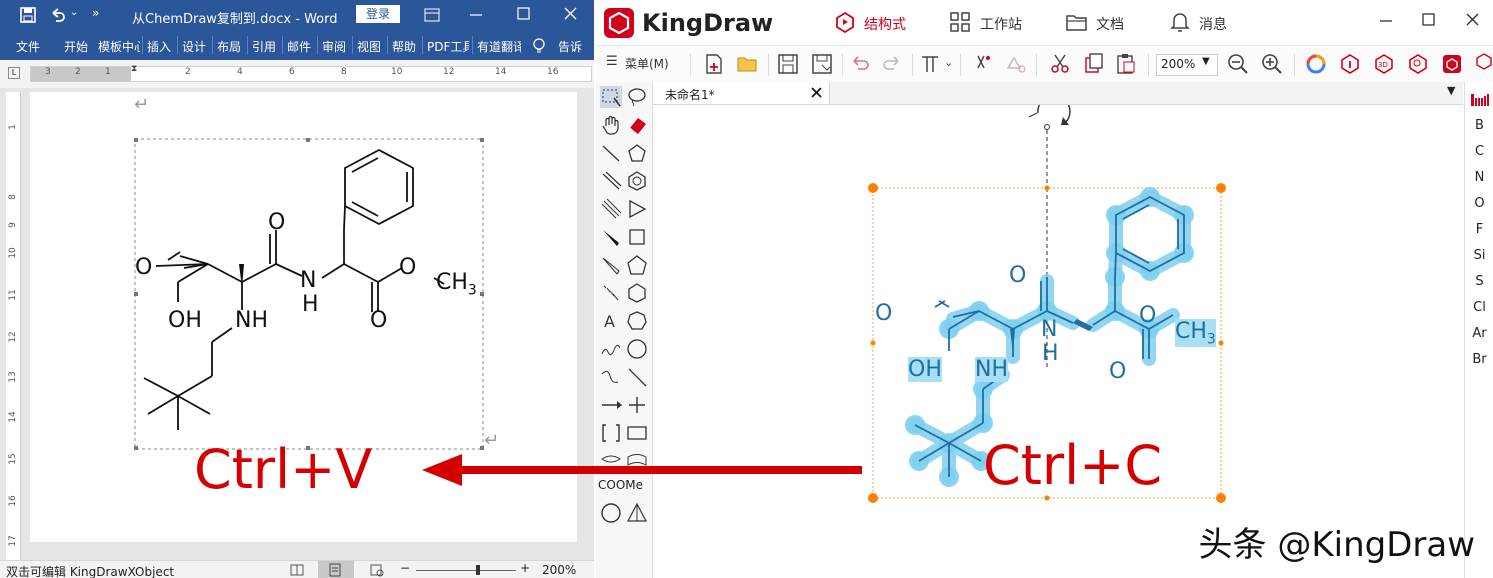 The image size is (1493, 578). I want to click on tab-layout: 布局, so click(229, 46).